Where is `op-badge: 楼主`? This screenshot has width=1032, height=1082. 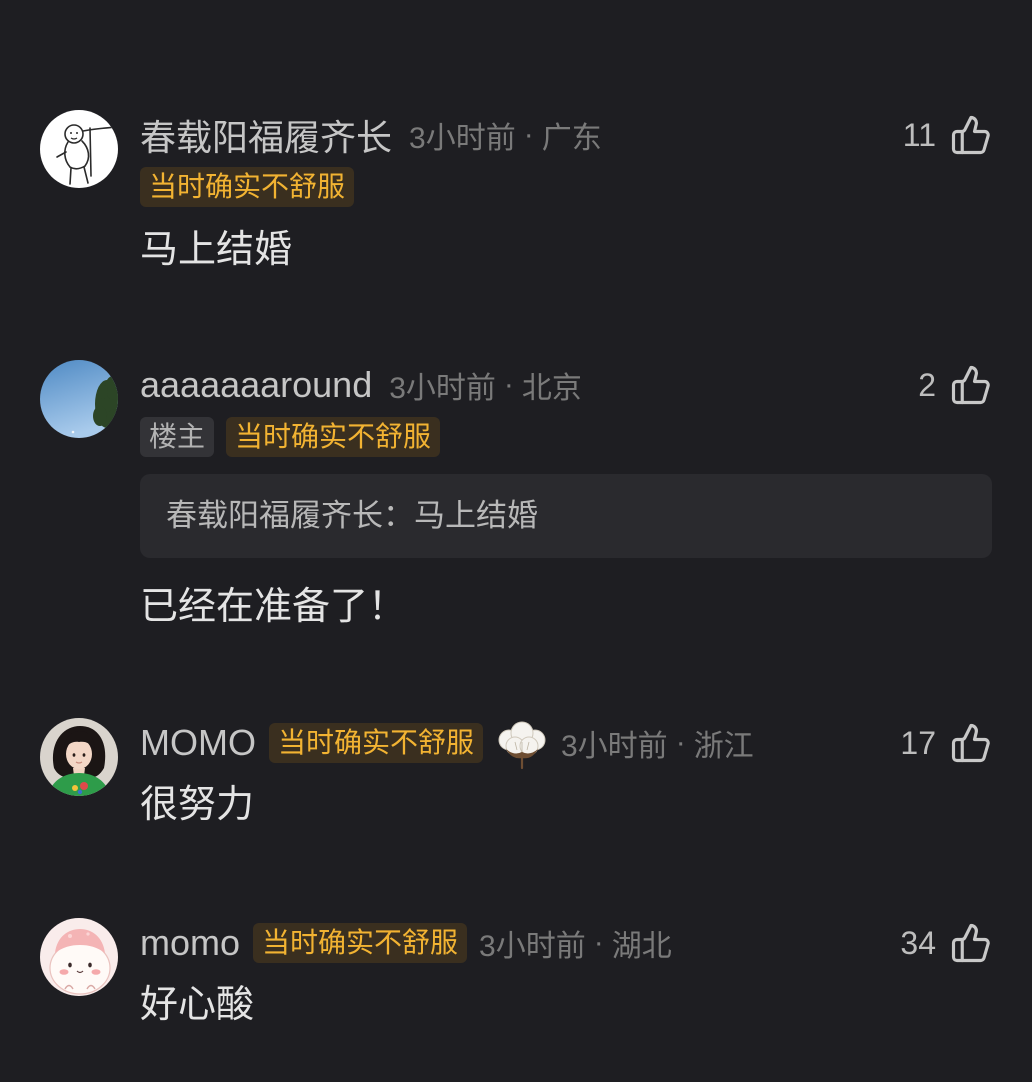 op-badge: 楼主 is located at coordinates (177, 437).